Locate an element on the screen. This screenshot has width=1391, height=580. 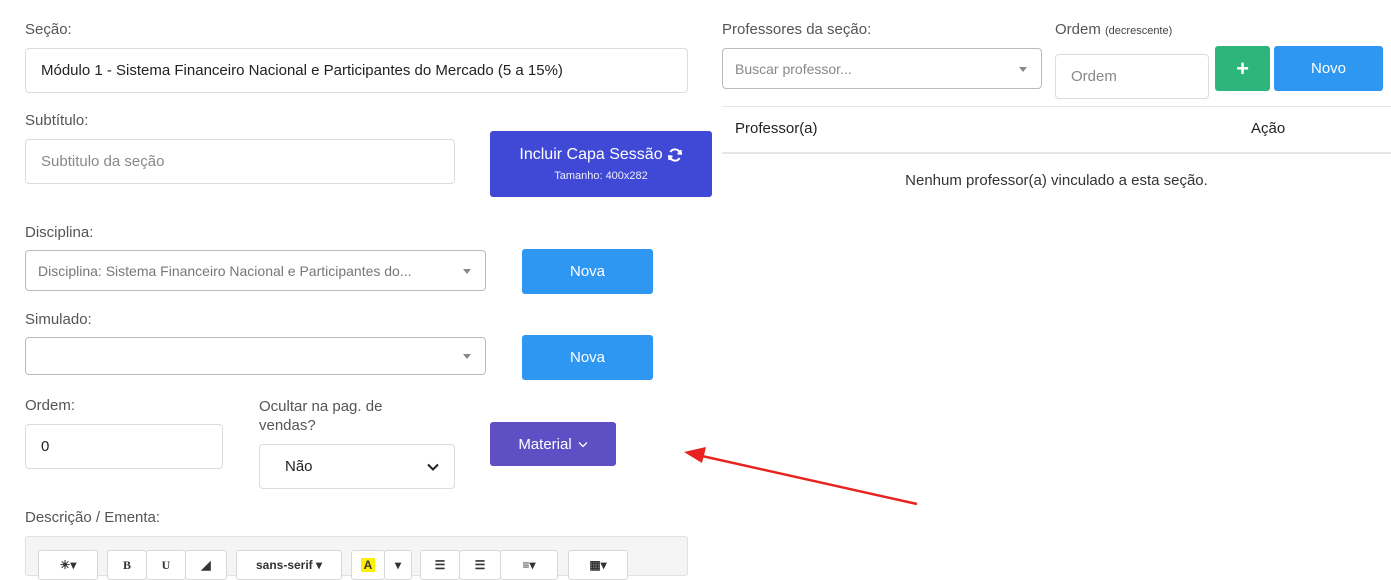
unordered-list-button: ☰ is located at coordinates (440, 565).